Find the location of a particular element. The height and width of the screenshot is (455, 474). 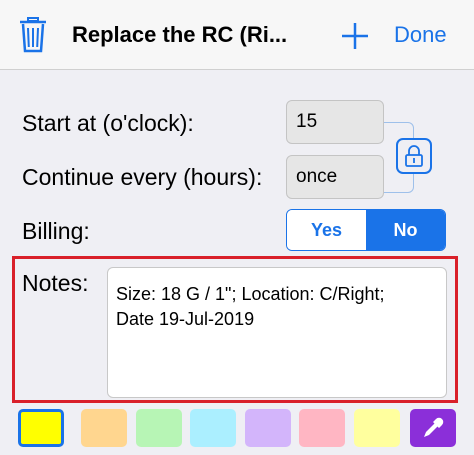

lock-toggle-button is located at coordinates (414, 156).